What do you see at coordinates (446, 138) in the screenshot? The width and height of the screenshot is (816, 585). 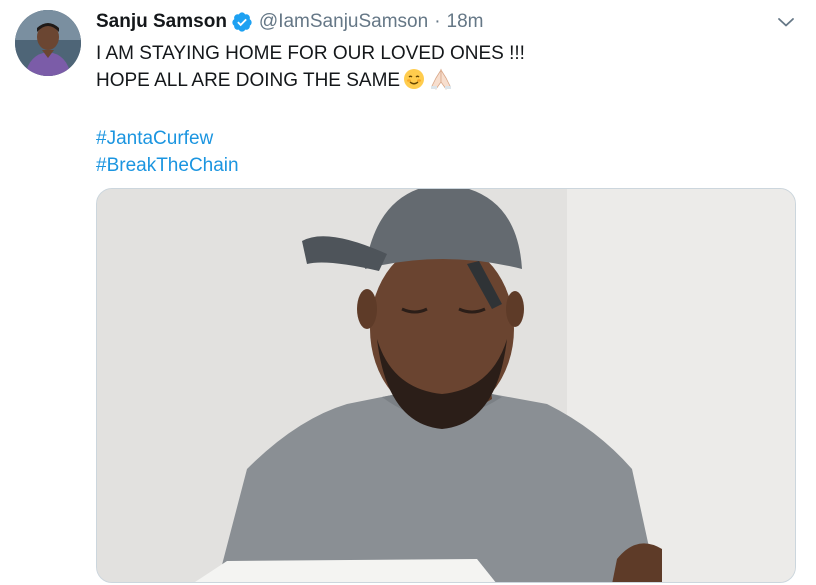 I see `hashtag-janta-curfew: #JantaCurfew` at bounding box center [446, 138].